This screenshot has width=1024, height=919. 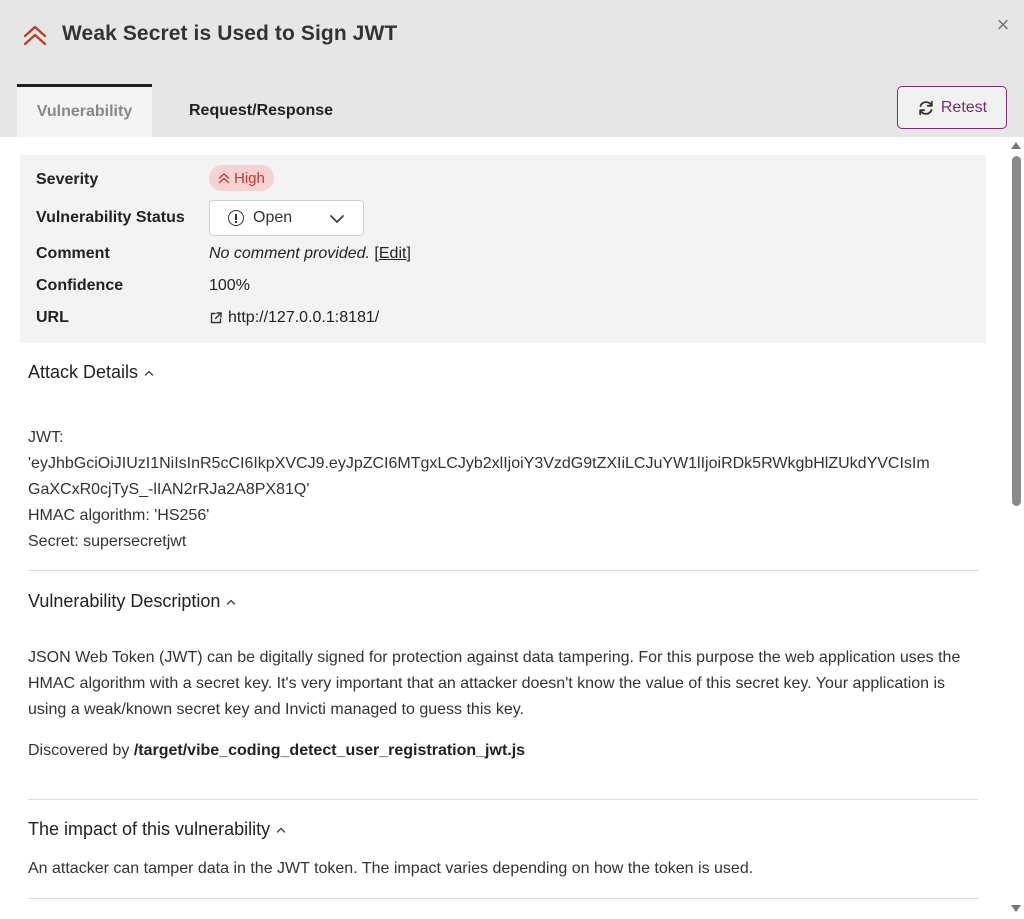 What do you see at coordinates (249, 178) in the screenshot?
I see `severity-value: High` at bounding box center [249, 178].